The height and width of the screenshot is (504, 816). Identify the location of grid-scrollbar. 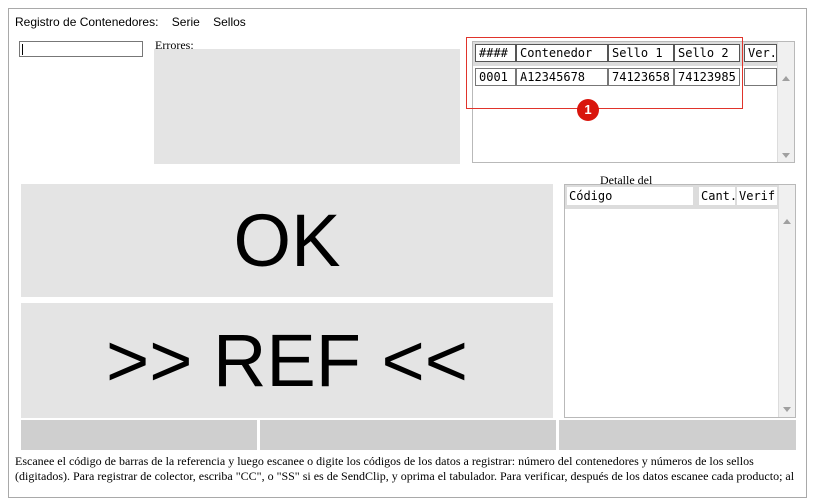
(785, 102).